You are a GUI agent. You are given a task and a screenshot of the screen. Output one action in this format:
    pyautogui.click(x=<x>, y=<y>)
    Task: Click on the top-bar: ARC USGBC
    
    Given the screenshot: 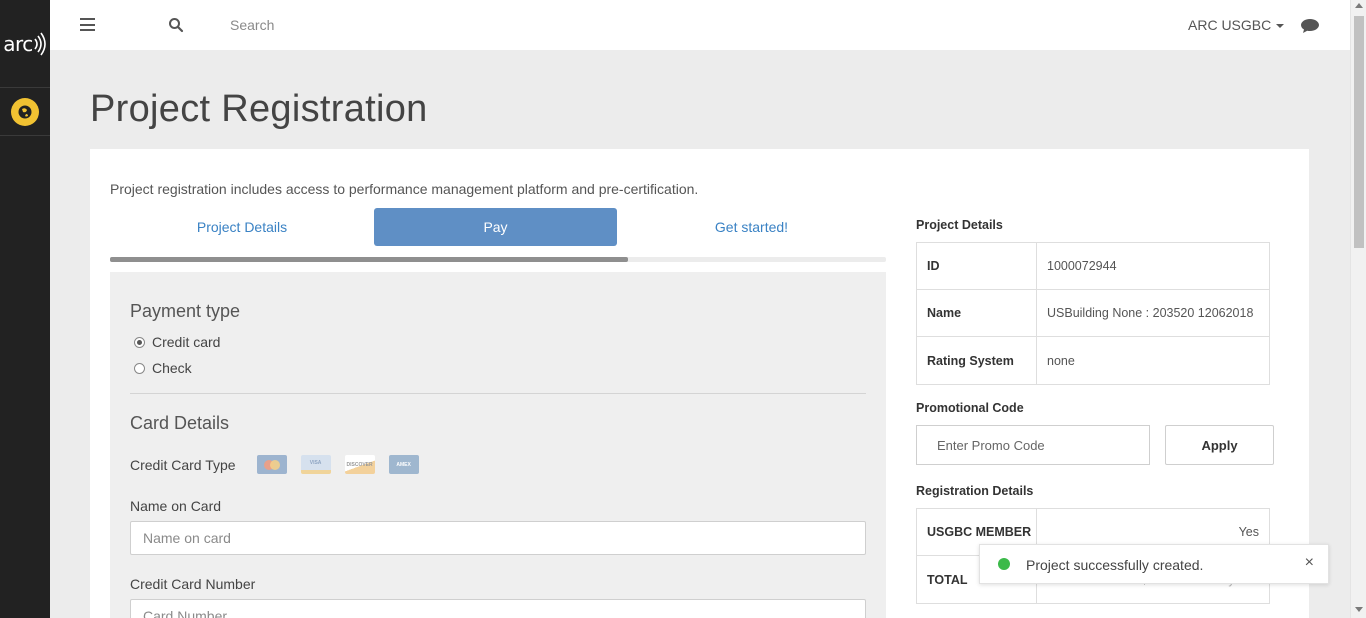 What is the action you would take?
    pyautogui.click(x=700, y=25)
    